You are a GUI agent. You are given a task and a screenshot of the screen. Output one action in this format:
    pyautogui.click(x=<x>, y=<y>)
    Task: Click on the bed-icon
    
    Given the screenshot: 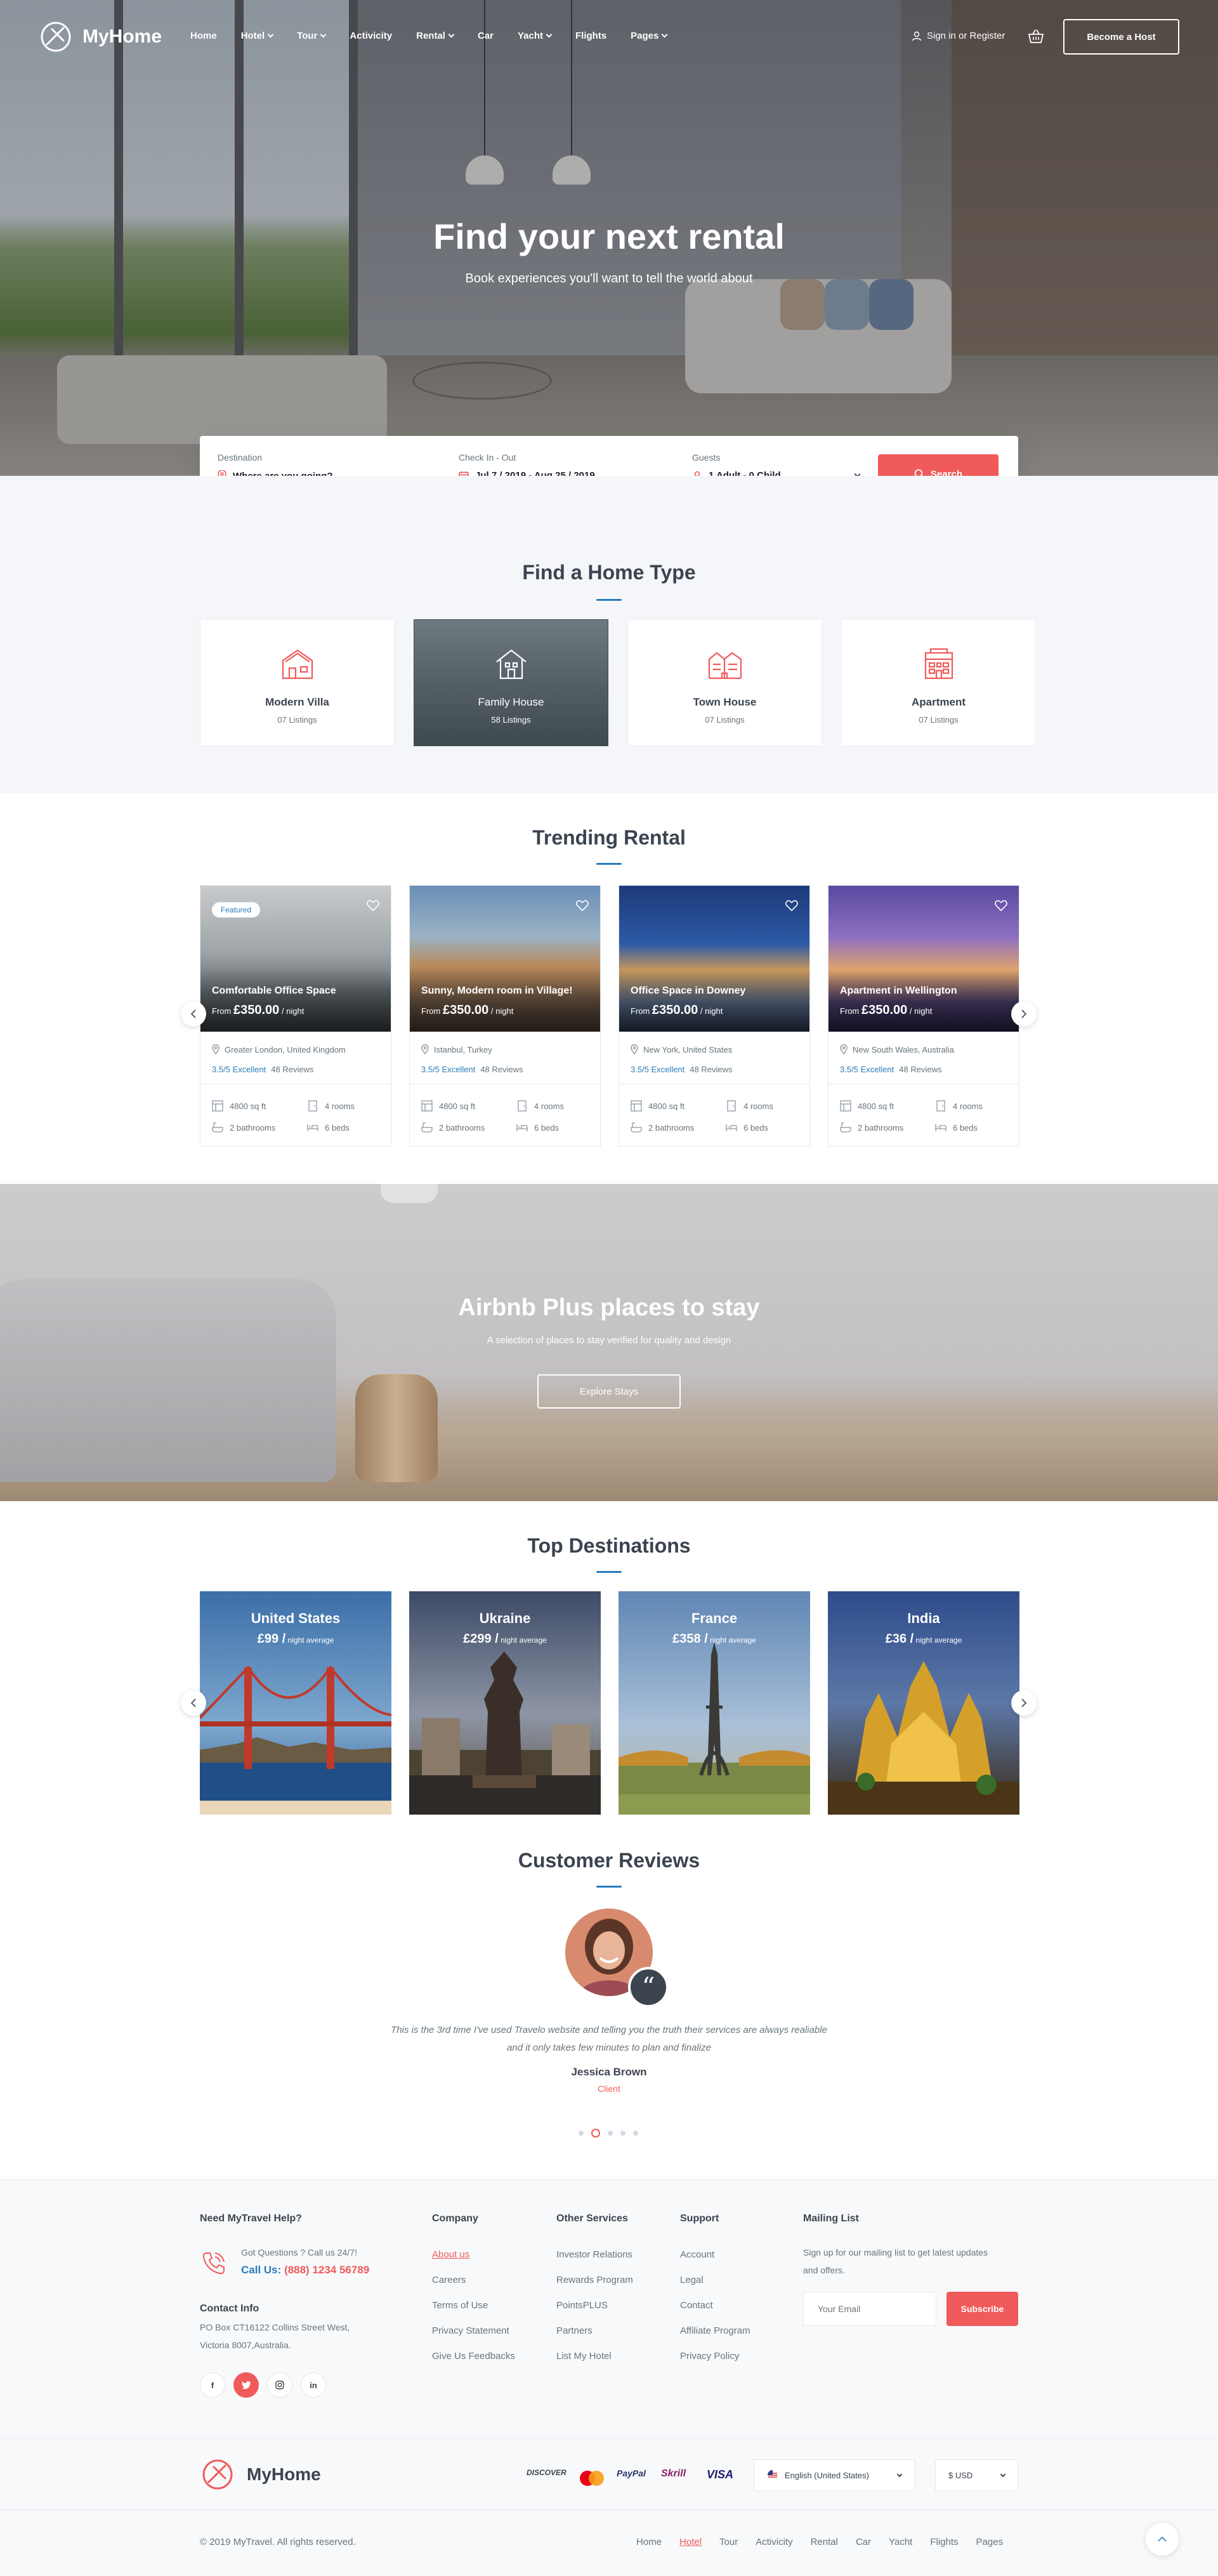 What is the action you would take?
    pyautogui.click(x=940, y=1127)
    